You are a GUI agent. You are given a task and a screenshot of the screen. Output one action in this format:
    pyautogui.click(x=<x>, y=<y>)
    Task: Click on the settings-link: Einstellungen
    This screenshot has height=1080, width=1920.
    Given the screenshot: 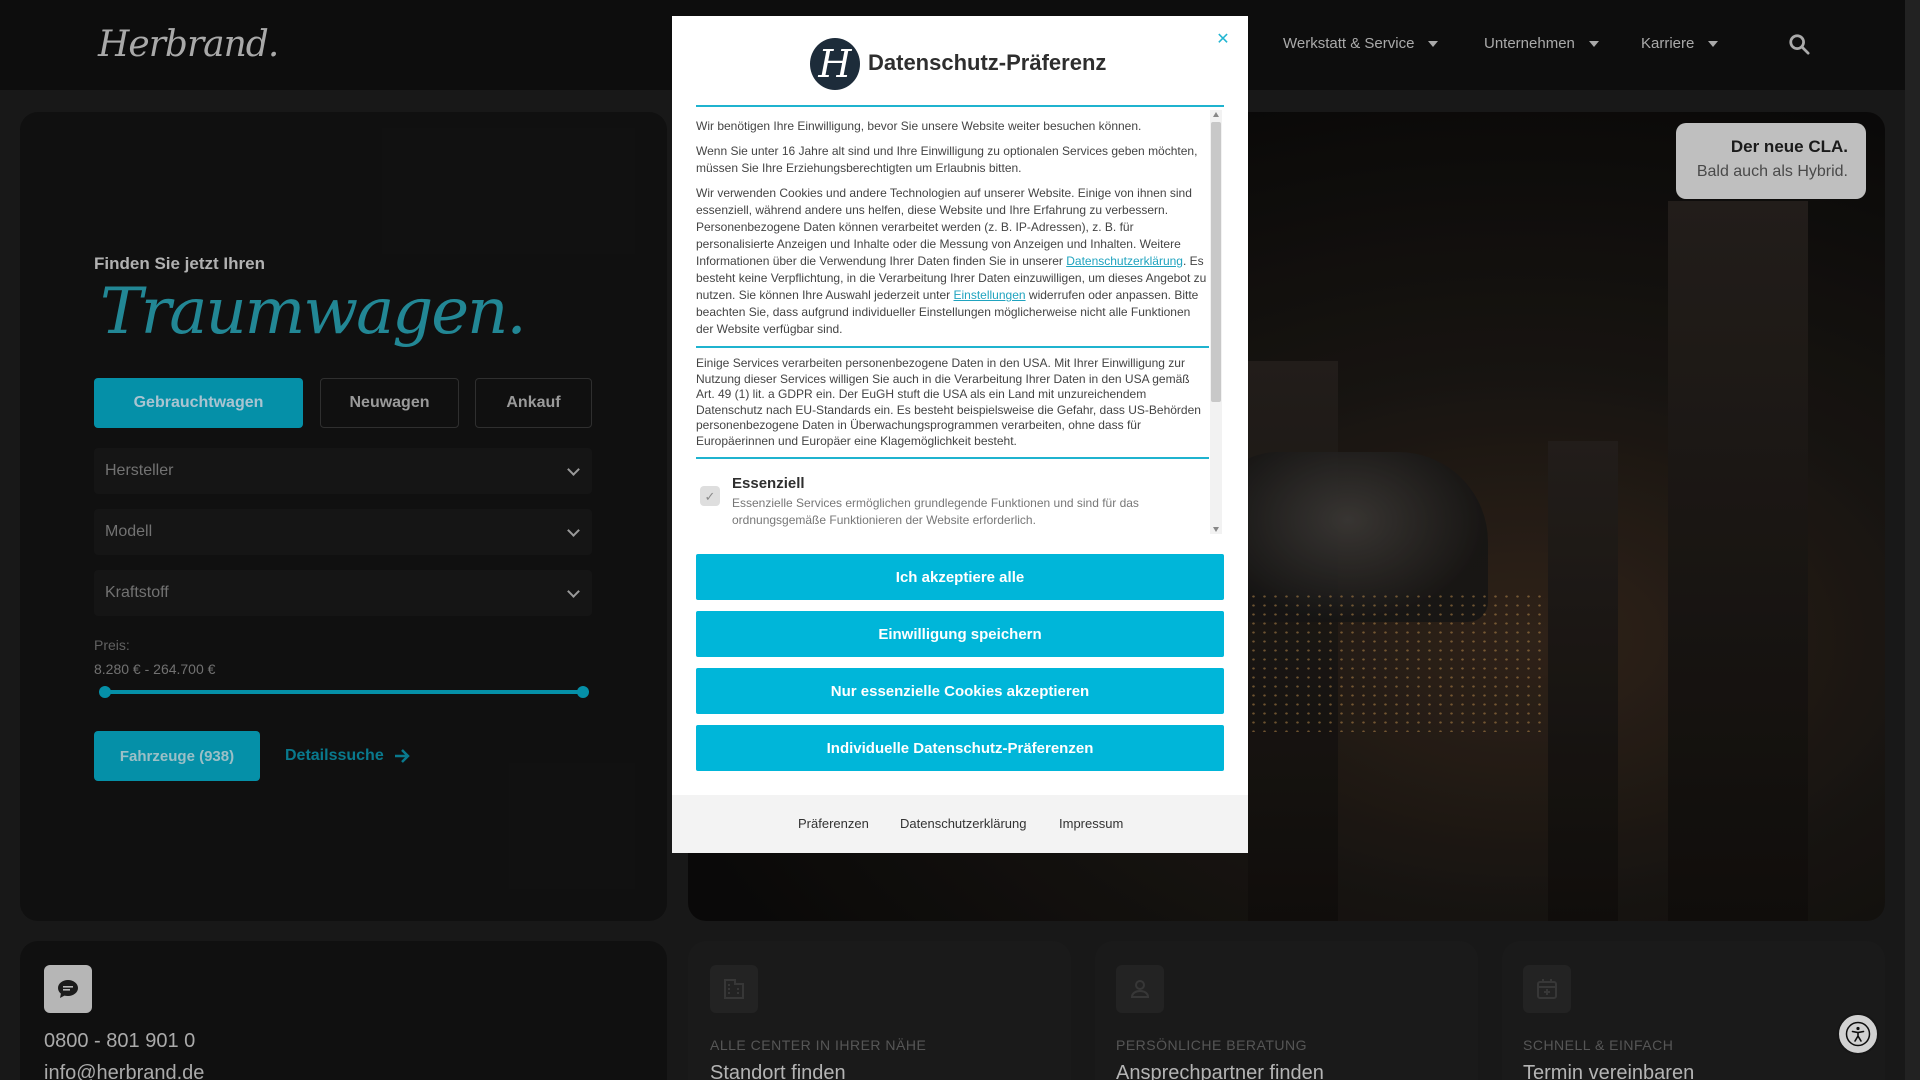 What is the action you would take?
    pyautogui.click(x=990, y=295)
    